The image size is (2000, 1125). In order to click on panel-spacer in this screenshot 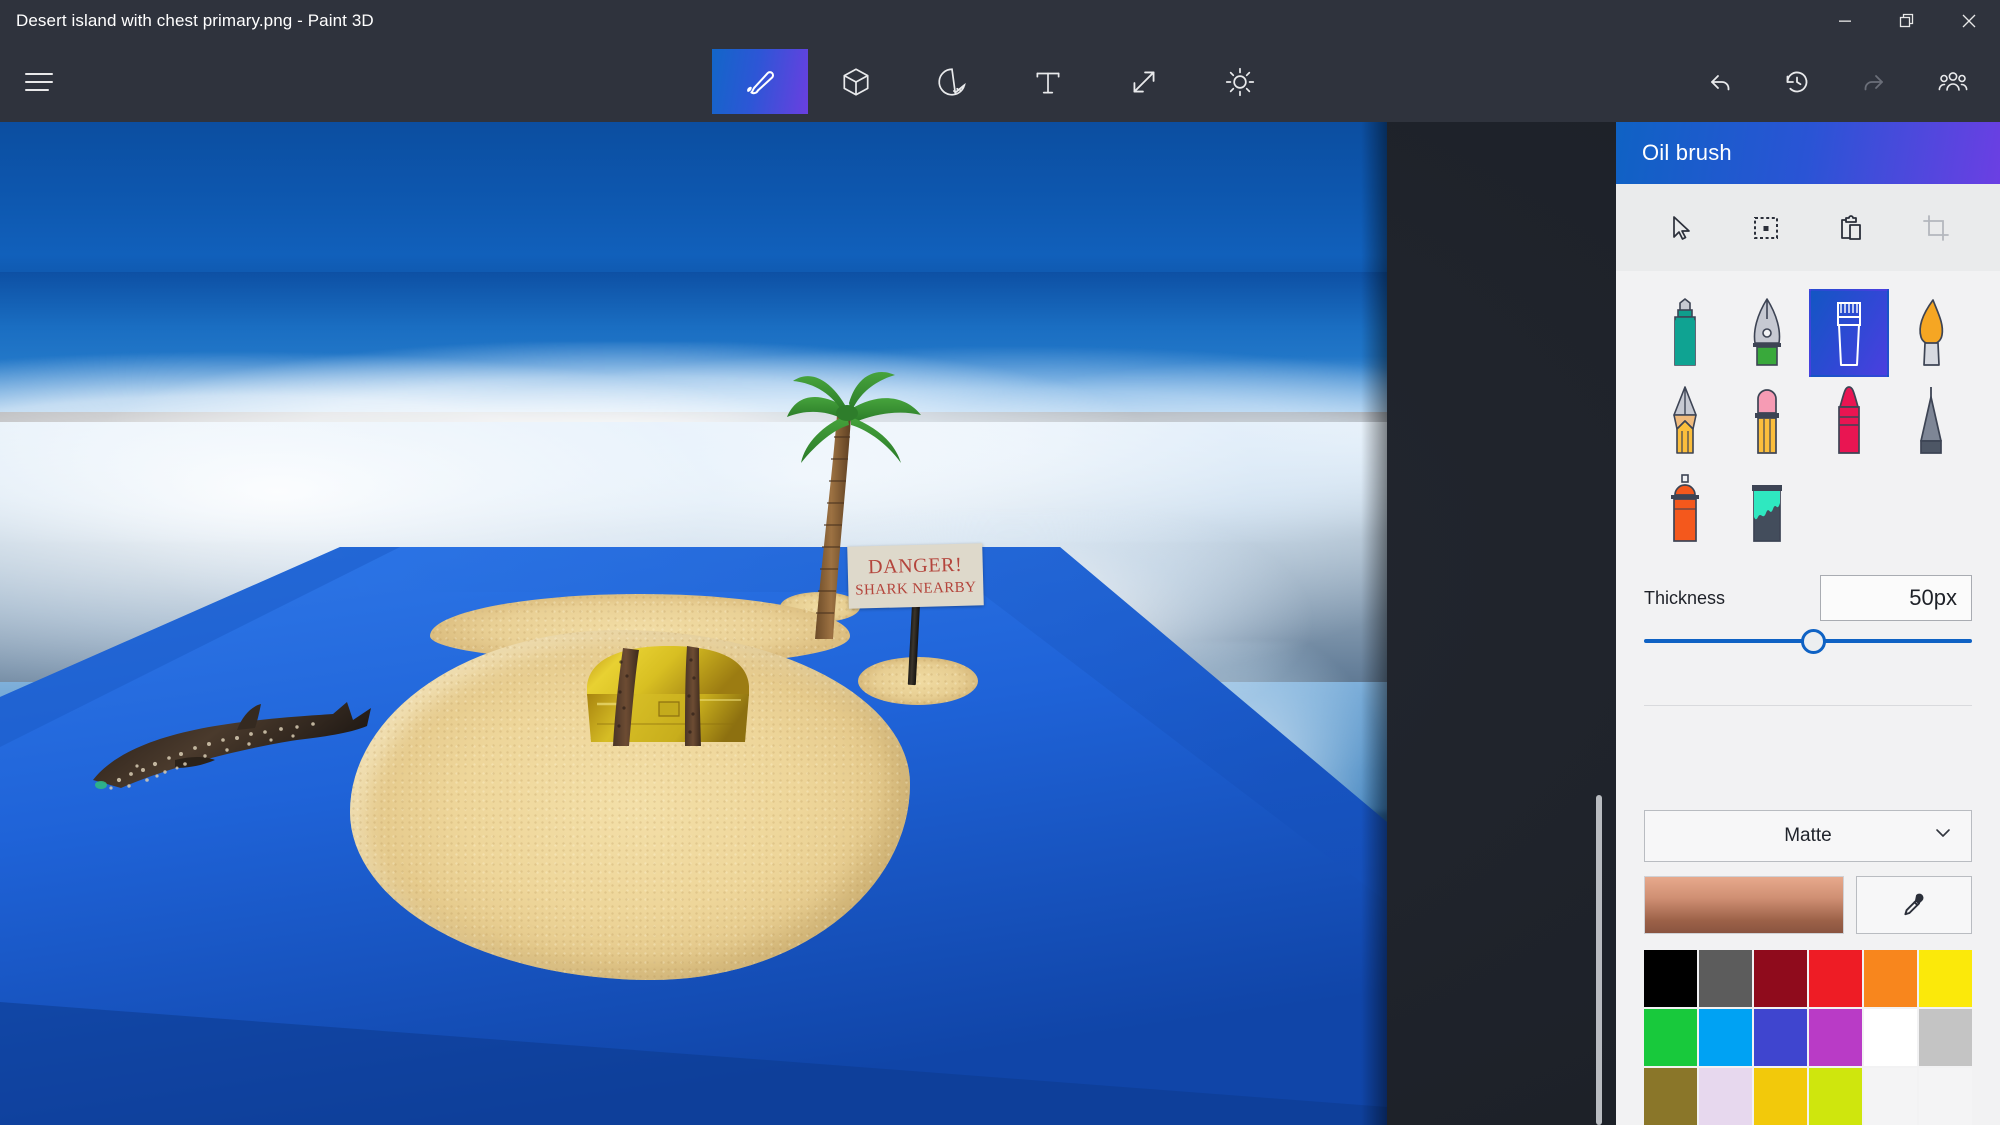, I will do `click(1808, 758)`.